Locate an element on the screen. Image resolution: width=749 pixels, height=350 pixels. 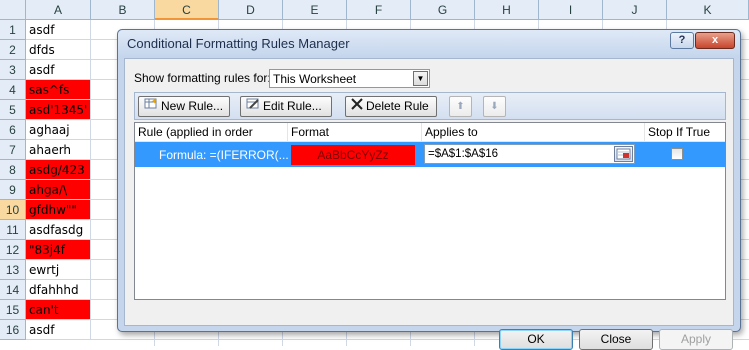
cell-a: ahaerh is located at coordinates (58, 150).